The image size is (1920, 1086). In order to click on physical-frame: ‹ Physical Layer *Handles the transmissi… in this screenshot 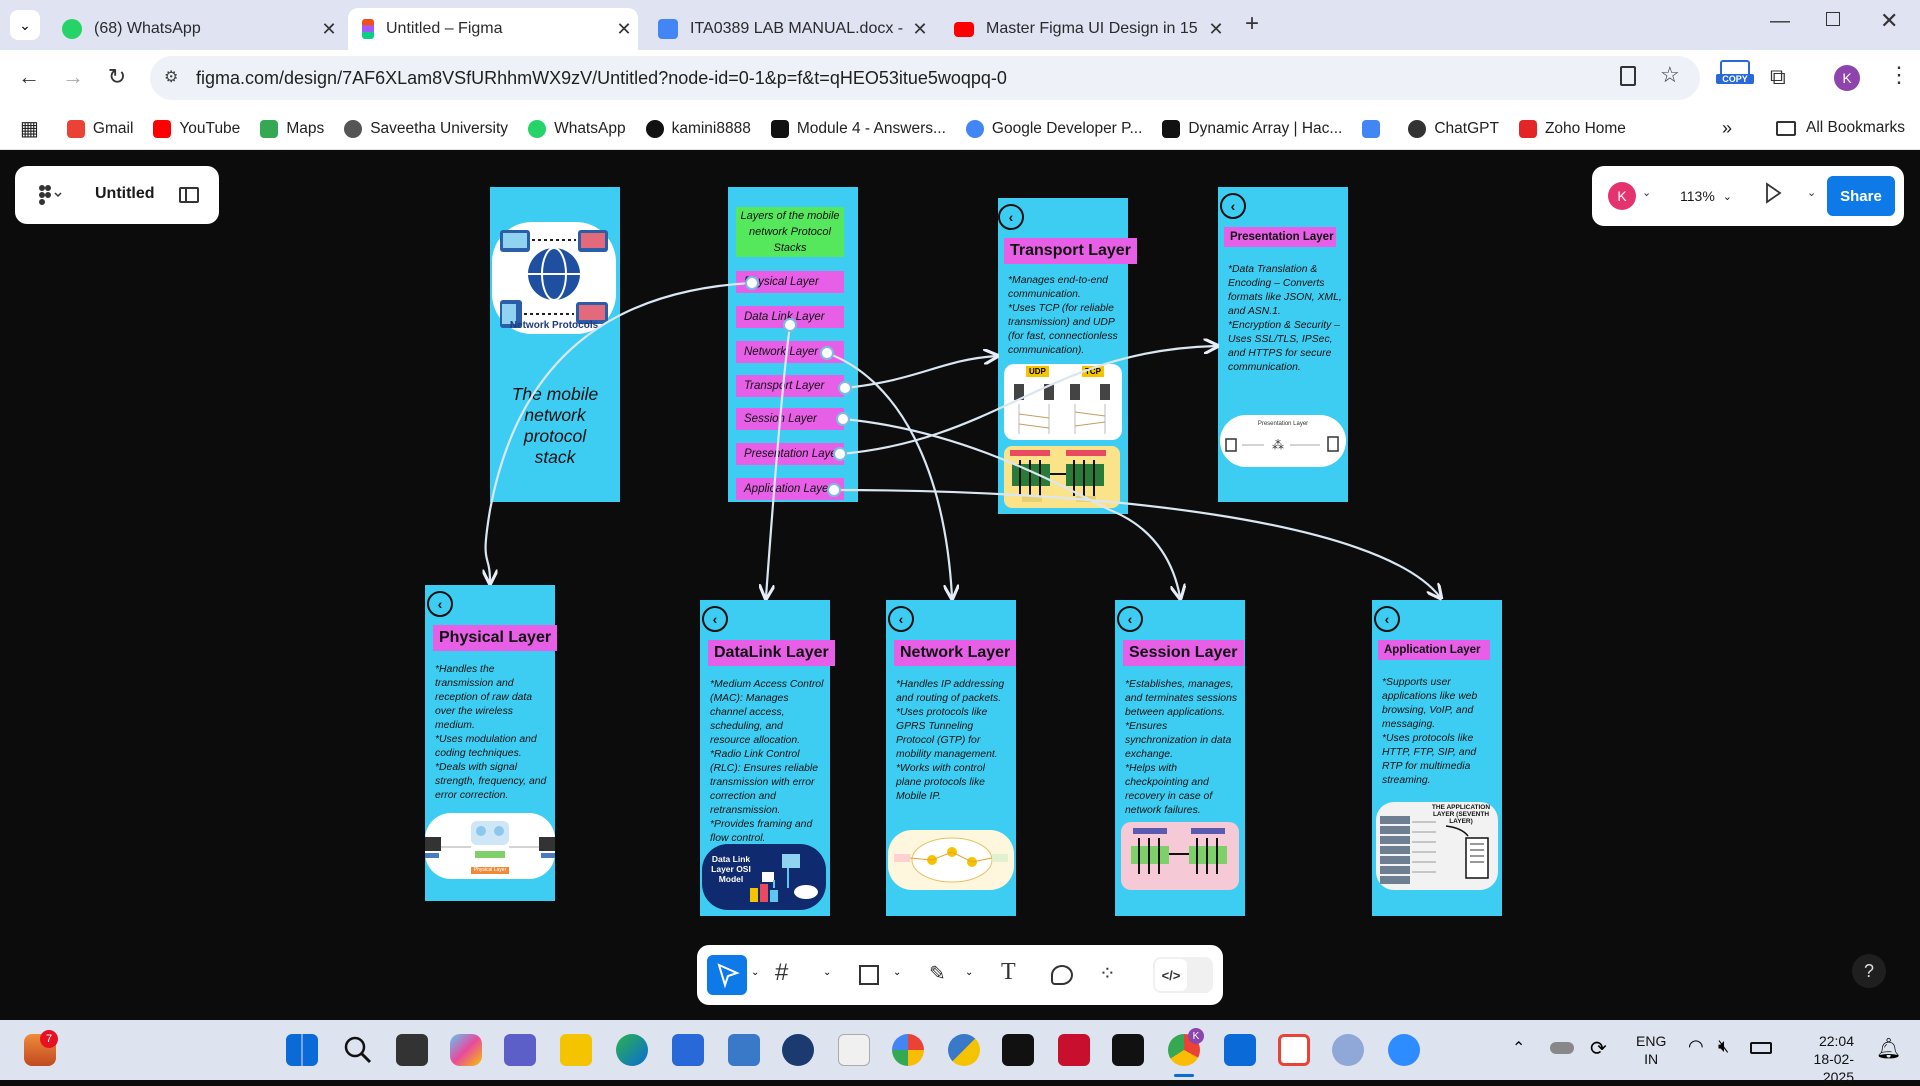, I will do `click(491, 743)`.